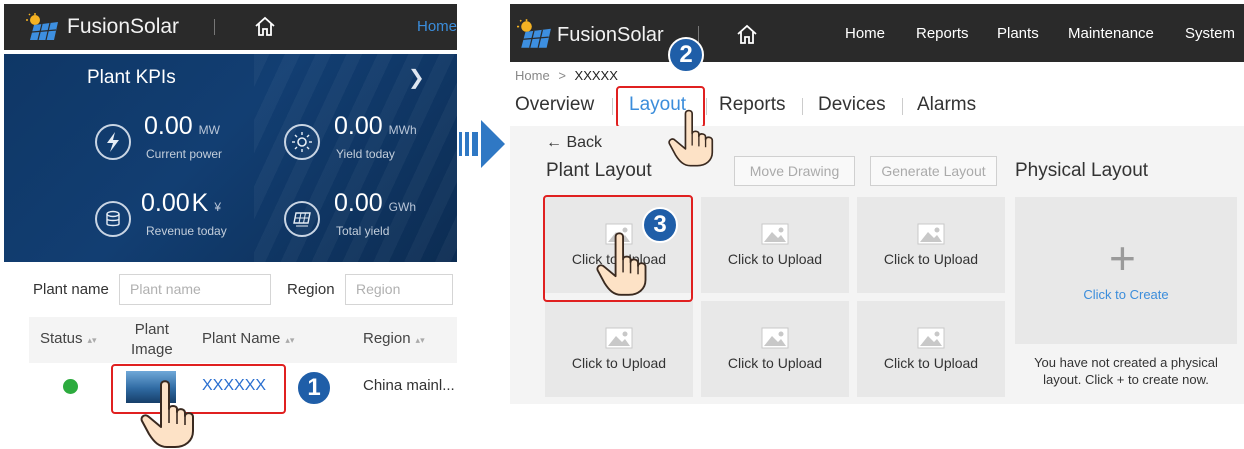  I want to click on physical-layout-title: Physical Layout, so click(1082, 170).